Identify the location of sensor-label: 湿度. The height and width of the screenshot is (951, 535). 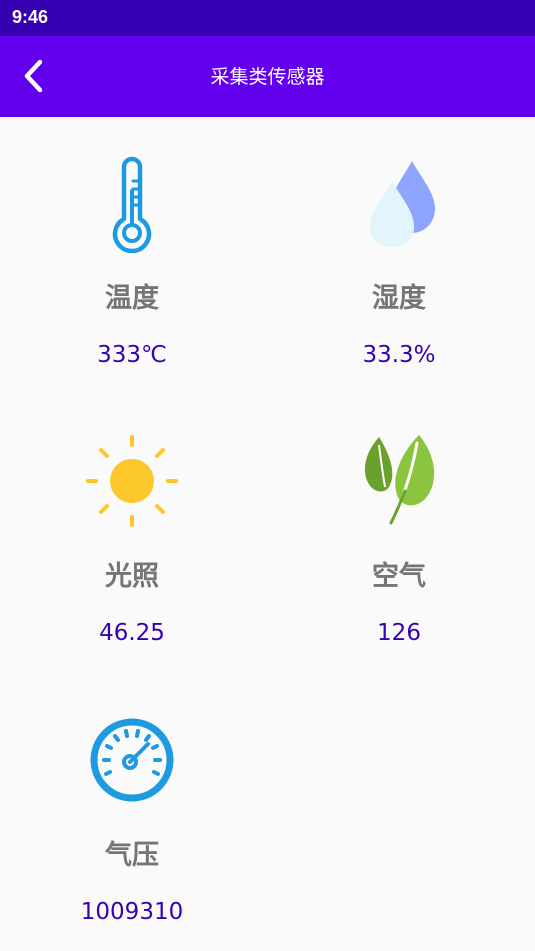
(399, 298).